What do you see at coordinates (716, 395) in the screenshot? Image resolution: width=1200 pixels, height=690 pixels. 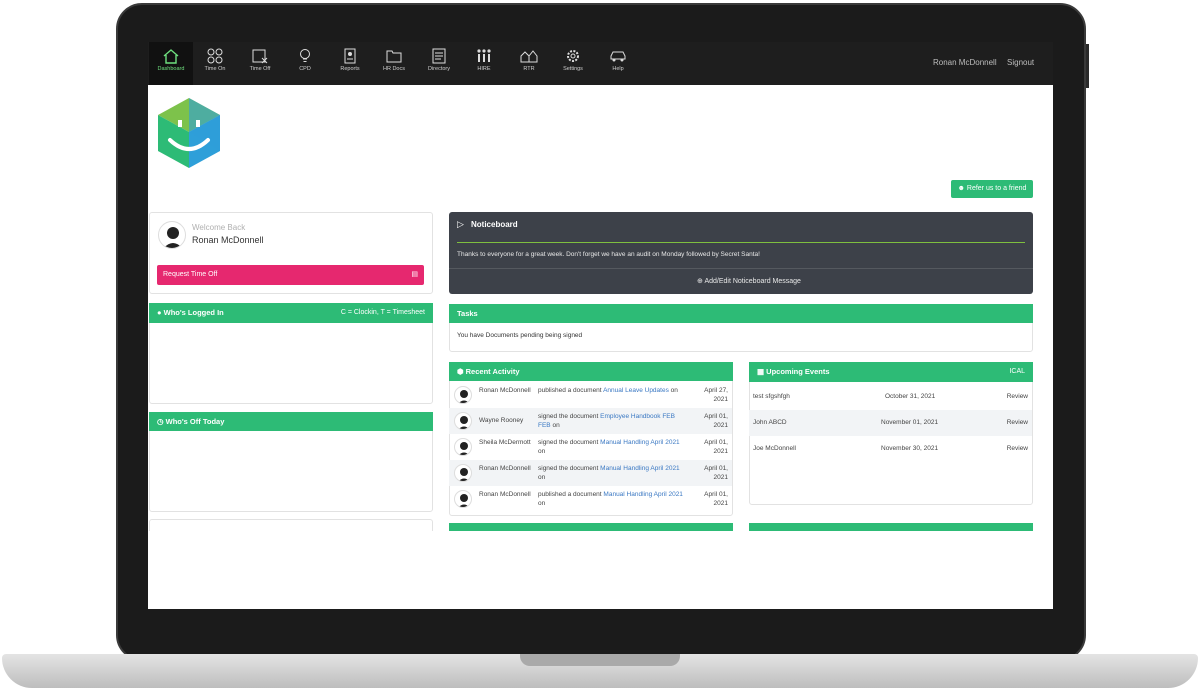 I see `activity-date: April 27, 2021` at bounding box center [716, 395].